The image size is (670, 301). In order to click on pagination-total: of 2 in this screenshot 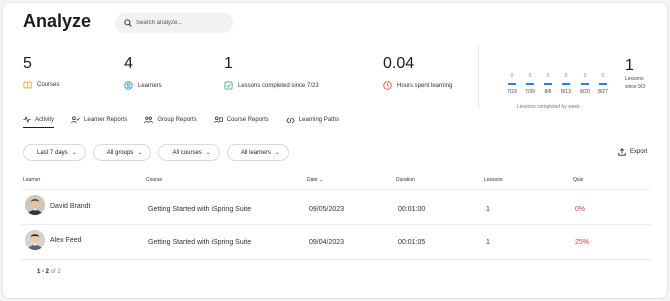, I will do `click(55, 272)`.